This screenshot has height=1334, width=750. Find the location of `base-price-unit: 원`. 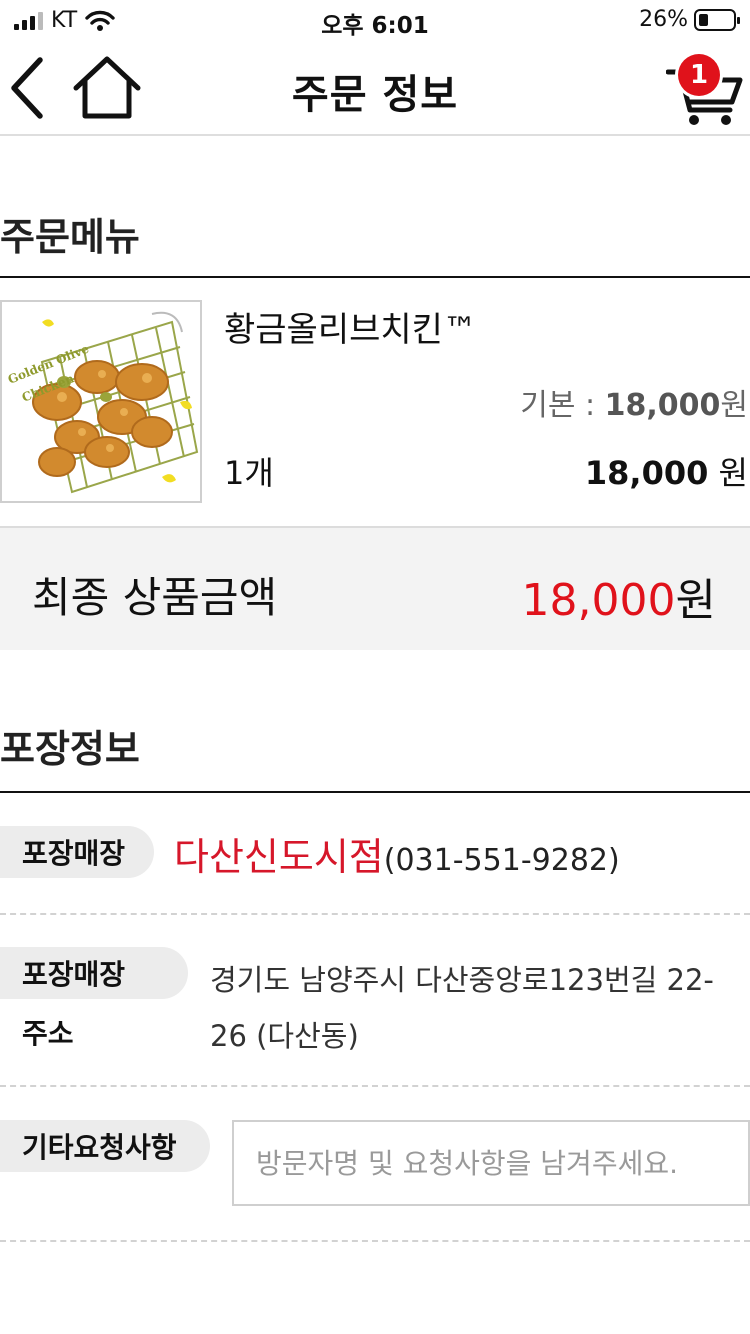

base-price-unit: 원 is located at coordinates (734, 405).